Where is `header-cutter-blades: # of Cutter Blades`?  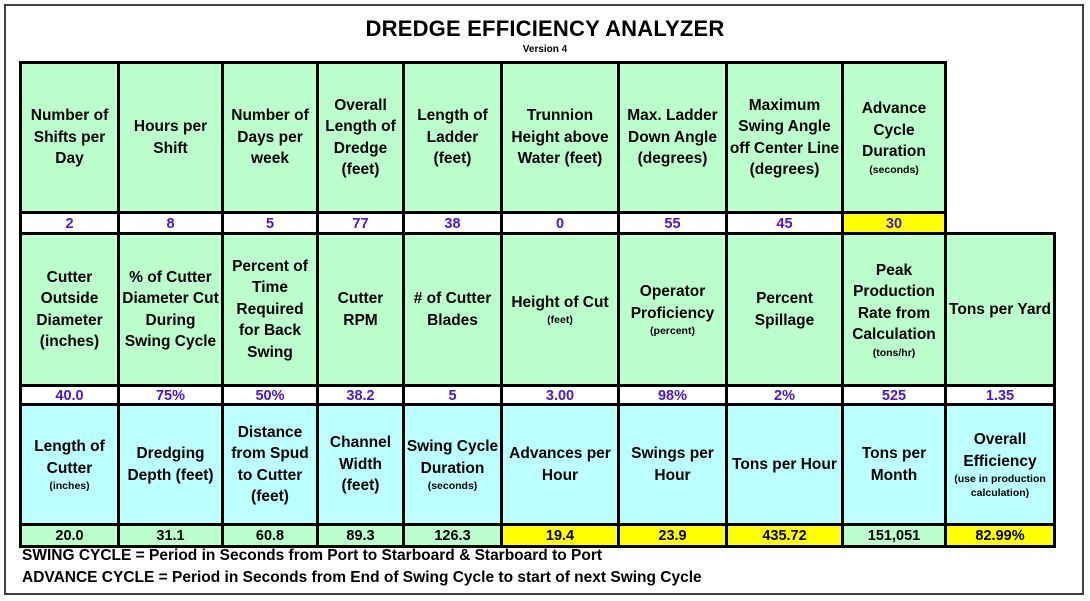 header-cutter-blades: # of Cutter Blades is located at coordinates (452, 309).